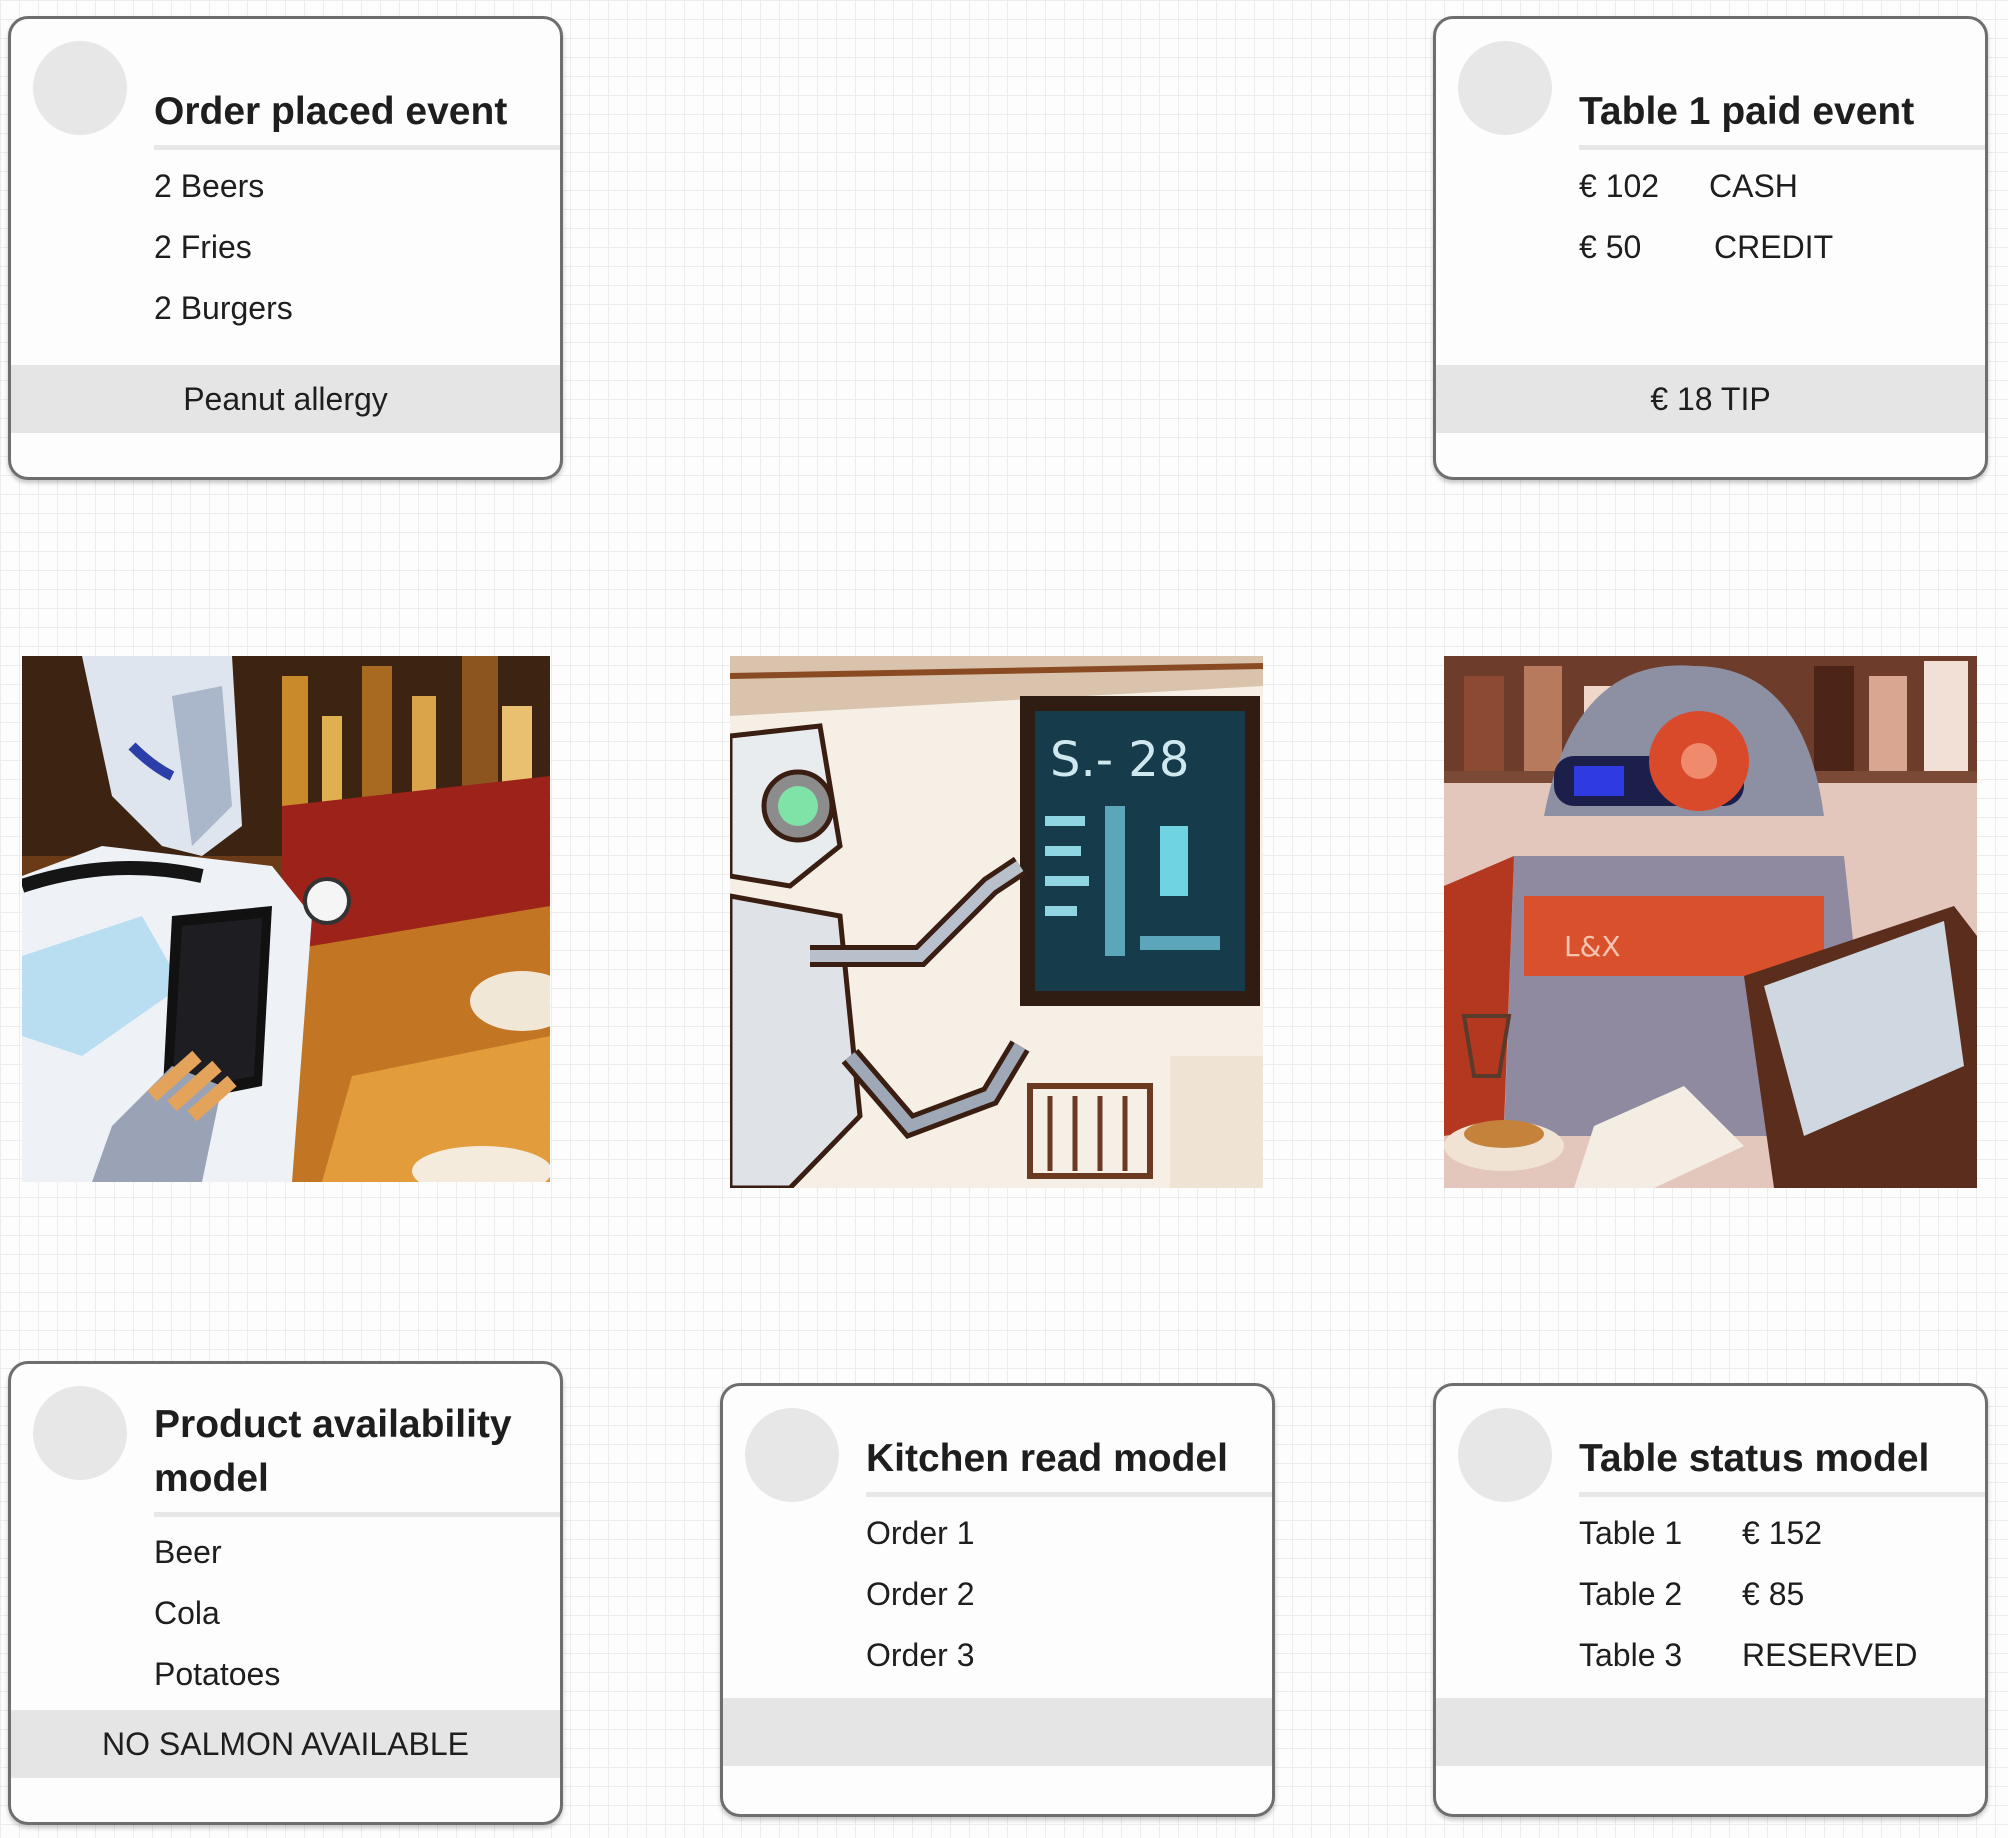 The width and height of the screenshot is (2008, 1838). Describe the element at coordinates (920, 1533) in the screenshot. I see `list-item: Order 1` at that location.